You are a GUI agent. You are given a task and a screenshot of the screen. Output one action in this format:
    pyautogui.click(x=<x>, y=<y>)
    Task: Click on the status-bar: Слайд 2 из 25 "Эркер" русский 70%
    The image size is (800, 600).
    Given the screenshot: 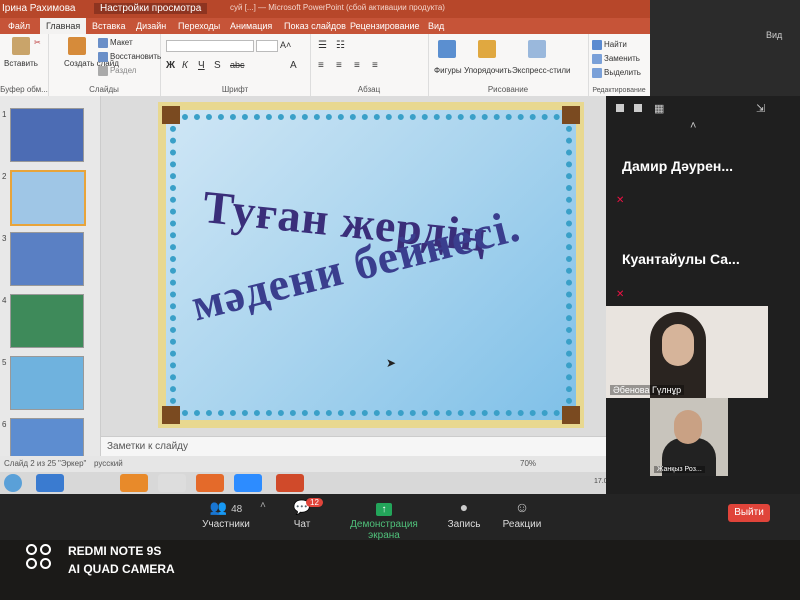 What is the action you would take?
    pyautogui.click(x=325, y=464)
    